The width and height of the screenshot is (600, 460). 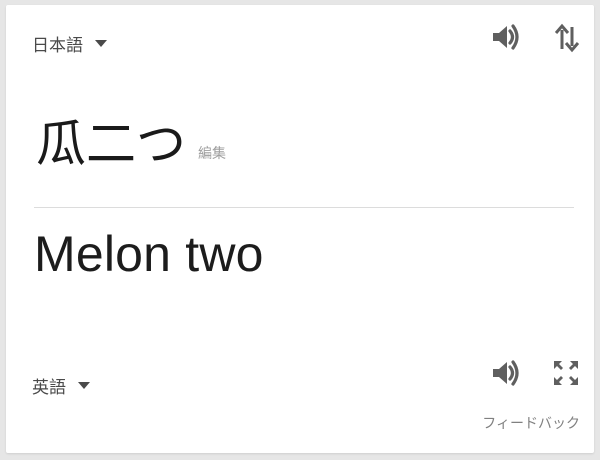 I want to click on fullscreen-icon, so click(x=566, y=375).